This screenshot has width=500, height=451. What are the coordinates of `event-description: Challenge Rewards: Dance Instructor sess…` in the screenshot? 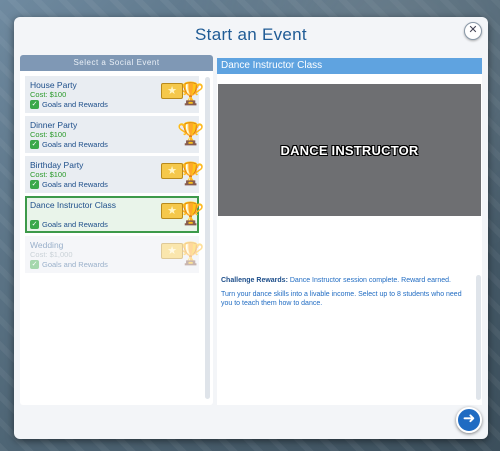 It's located at (346, 294).